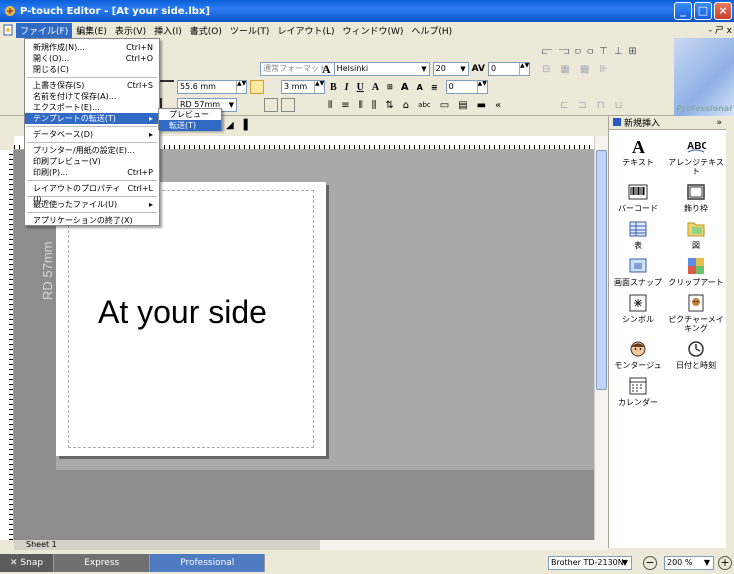  What do you see at coordinates (696, 156) in the screenshot?
I see `tool-arrange-text: ABC アレンジテキスト` at bounding box center [696, 156].